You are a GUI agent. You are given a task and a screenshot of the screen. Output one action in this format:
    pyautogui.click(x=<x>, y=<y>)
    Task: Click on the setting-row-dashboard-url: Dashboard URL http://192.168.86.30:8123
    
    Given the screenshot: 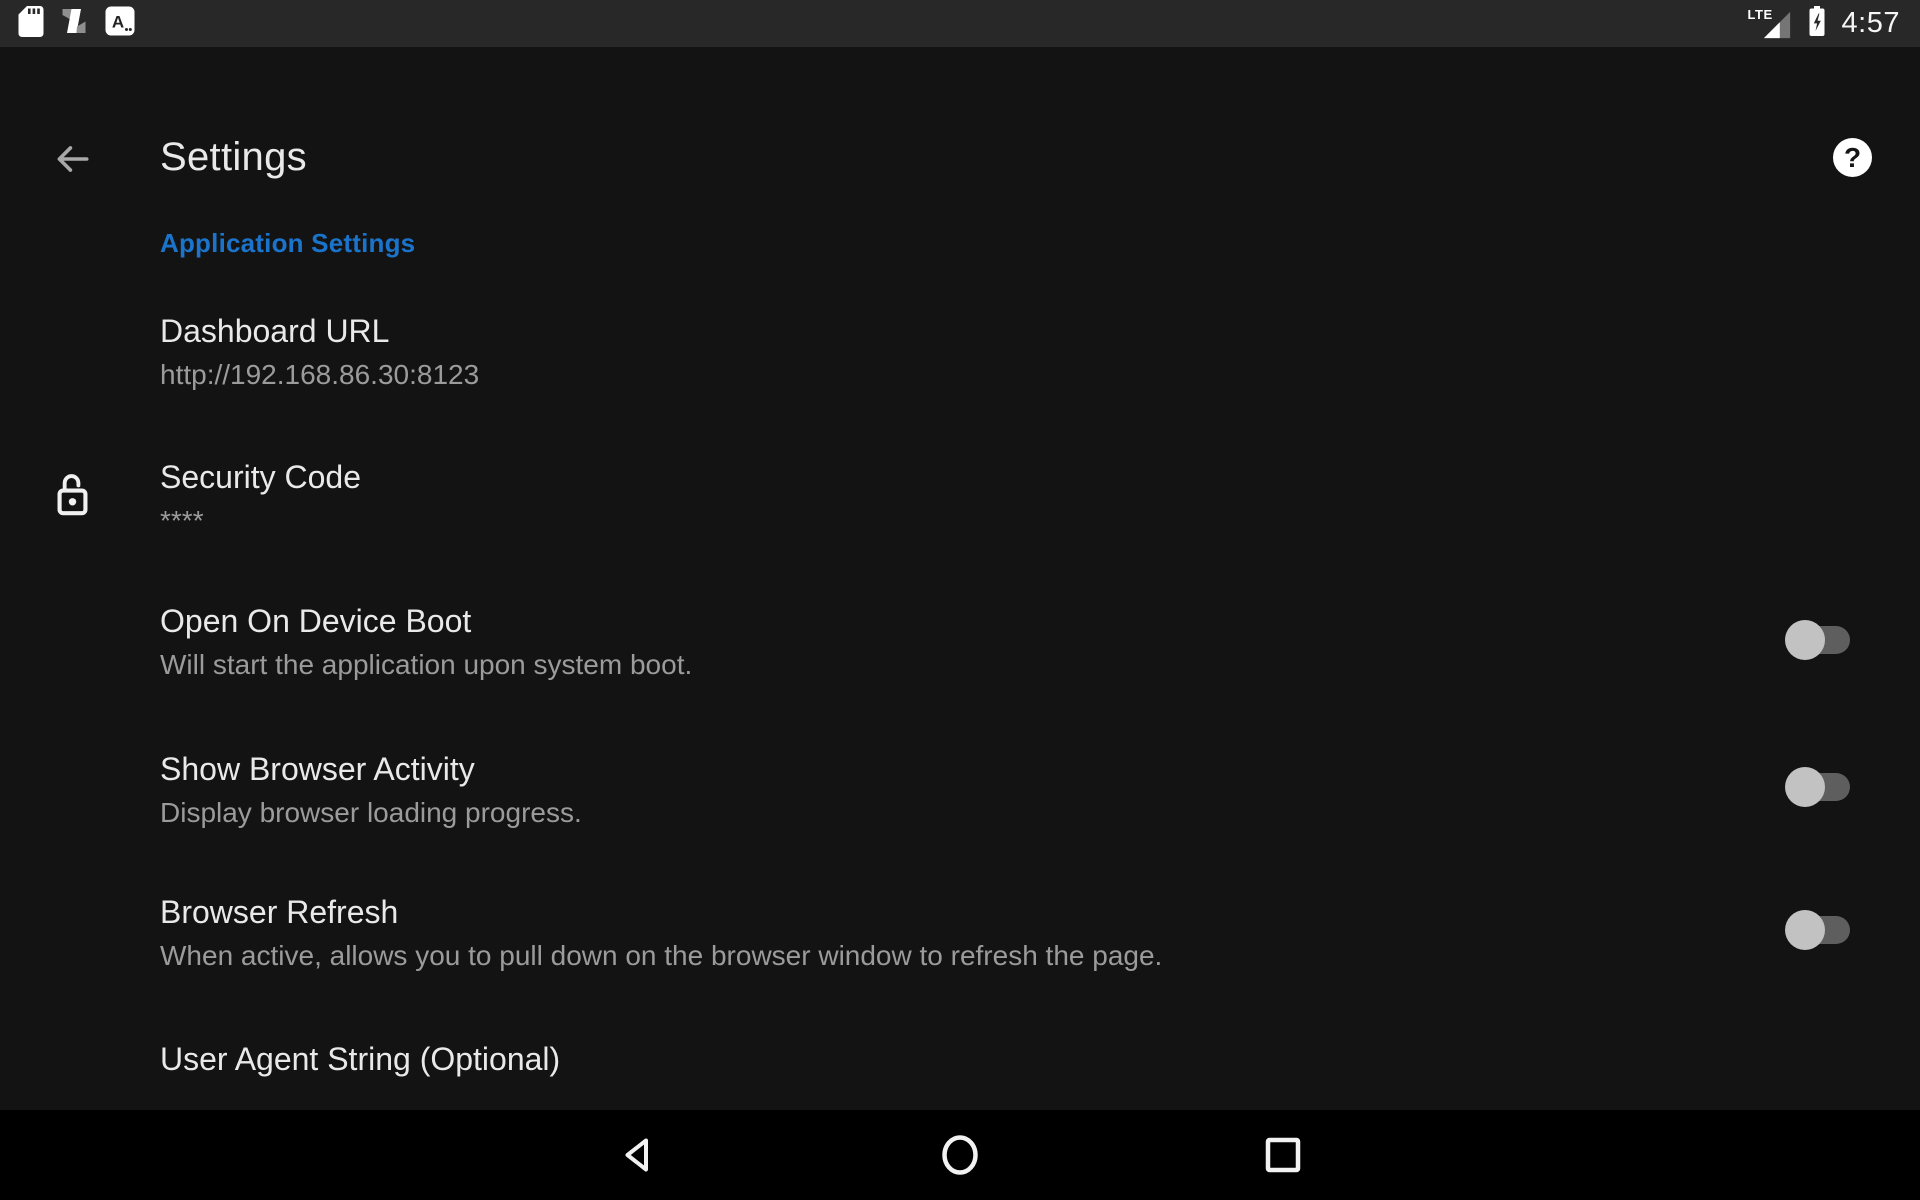 What is the action you would take?
    pyautogui.click(x=960, y=352)
    